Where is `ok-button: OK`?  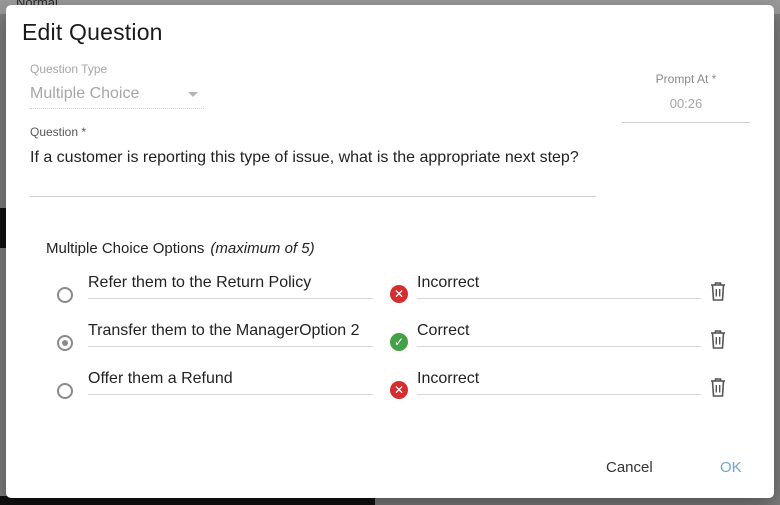 ok-button: OK is located at coordinates (731, 467).